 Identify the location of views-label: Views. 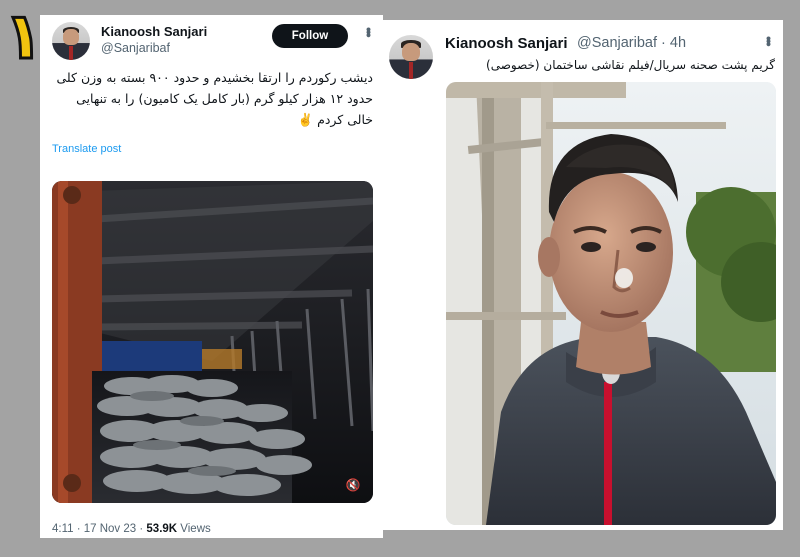
(194, 529).